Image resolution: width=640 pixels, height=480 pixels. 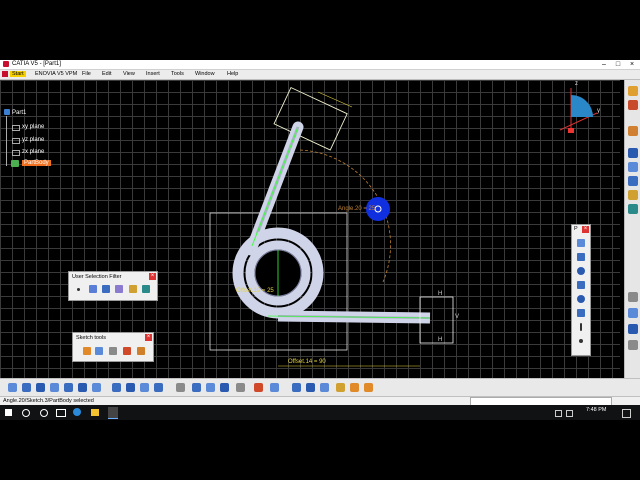 What do you see at coordinates (26, 387) in the screenshot?
I see `fit-all-icon` at bounding box center [26, 387].